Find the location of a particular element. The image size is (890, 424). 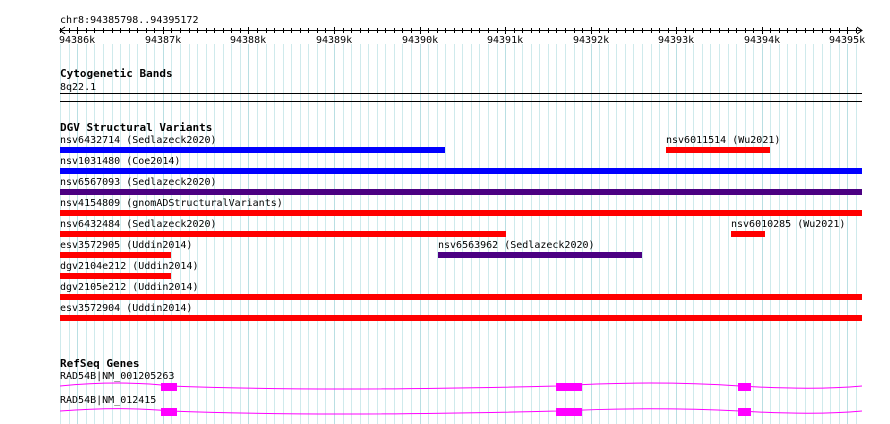

feature-label: nsv6010285 (Wu2021) is located at coordinates (788, 224).